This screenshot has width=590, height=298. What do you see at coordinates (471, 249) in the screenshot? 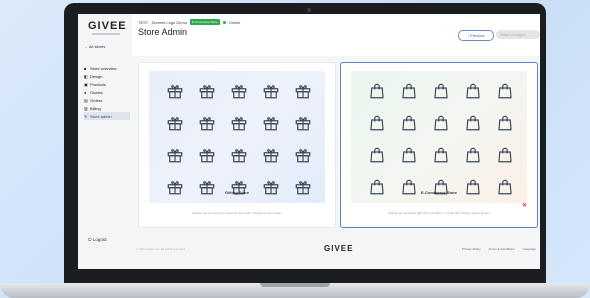
I see `privacy-link: Privacy Policy` at bounding box center [471, 249].